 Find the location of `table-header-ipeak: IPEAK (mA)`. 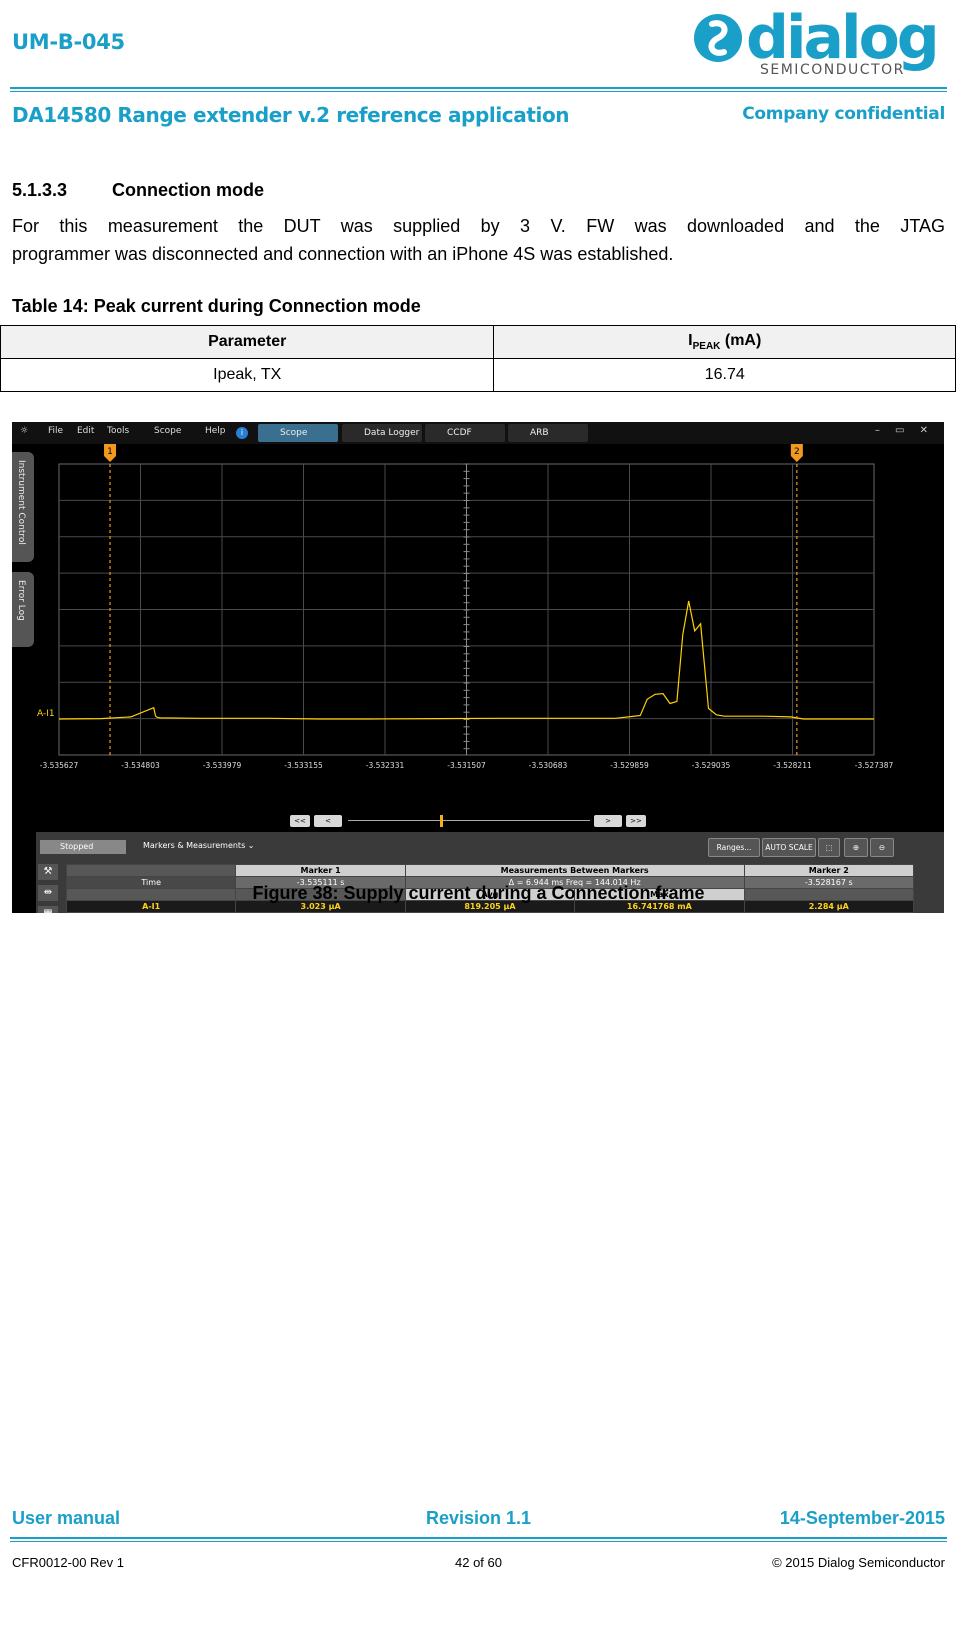

table-header-ipeak: IPEAK (mA) is located at coordinates (724, 342).